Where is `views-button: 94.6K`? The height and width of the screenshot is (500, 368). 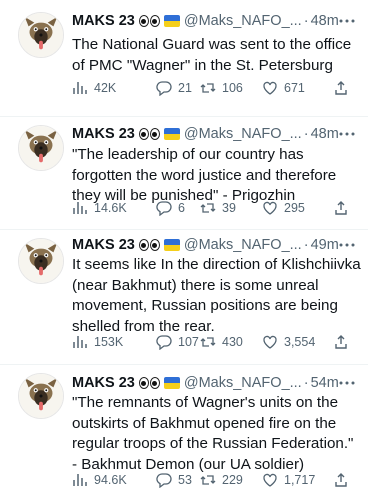 views-button: 94.6K is located at coordinates (99, 480).